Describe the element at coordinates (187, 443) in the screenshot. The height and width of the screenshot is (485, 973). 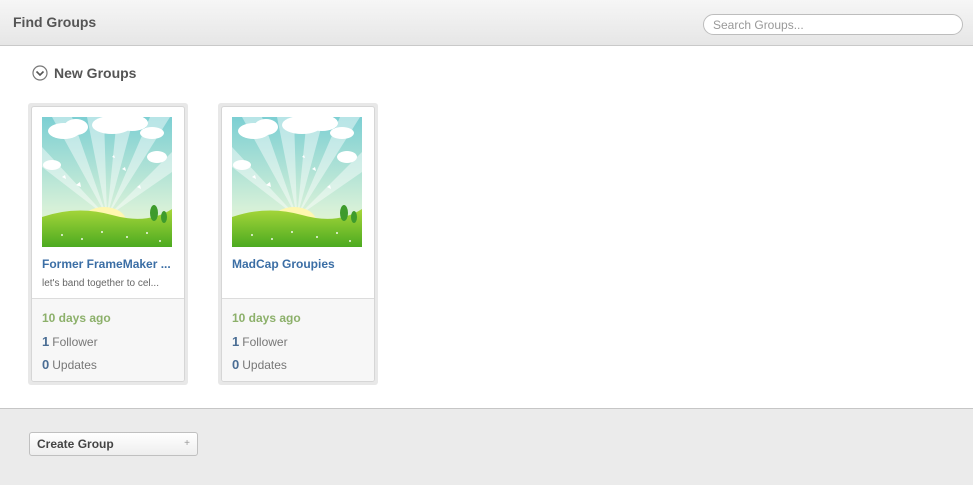
I see `plus-icon: +` at that location.